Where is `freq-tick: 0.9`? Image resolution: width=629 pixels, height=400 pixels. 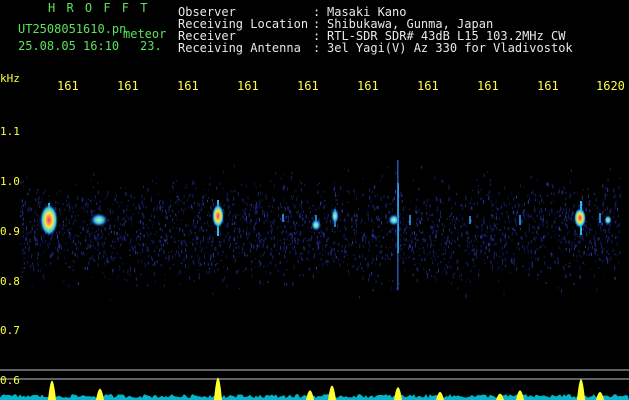
freq-tick: 0.9 is located at coordinates (10, 231).